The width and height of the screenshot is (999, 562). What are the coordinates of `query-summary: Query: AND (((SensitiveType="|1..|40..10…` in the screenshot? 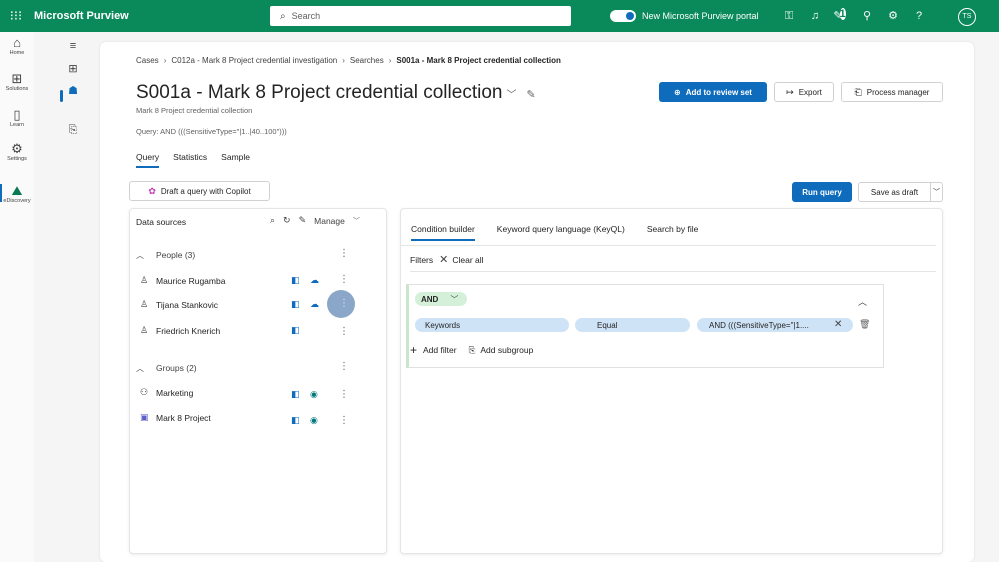 It's located at (211, 131).